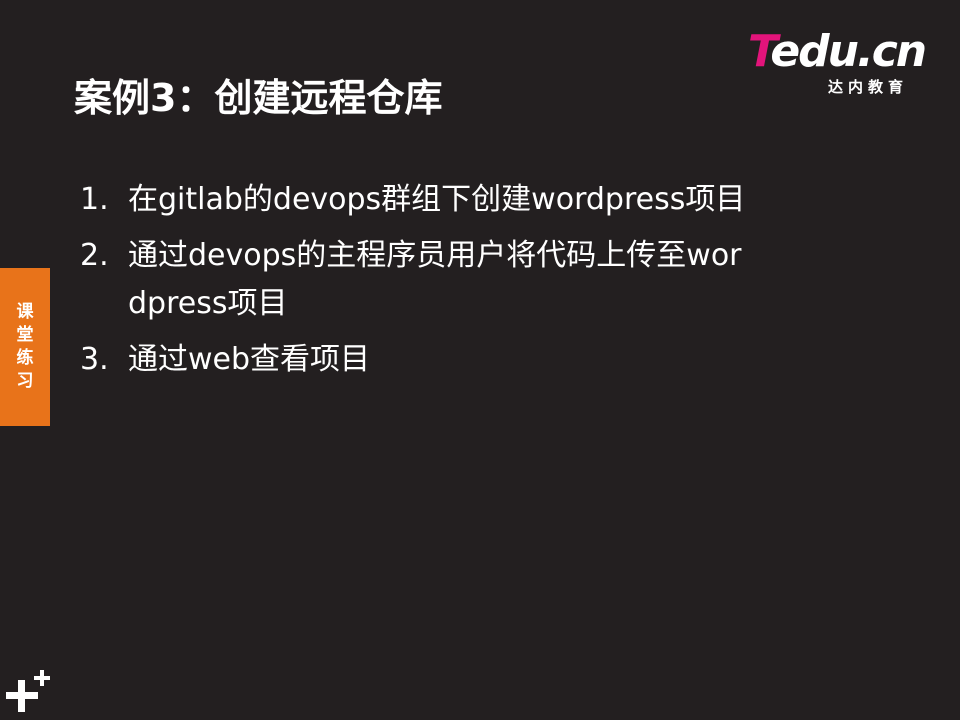  What do you see at coordinates (94, 255) in the screenshot?
I see `list-item-number: 2.` at bounding box center [94, 255].